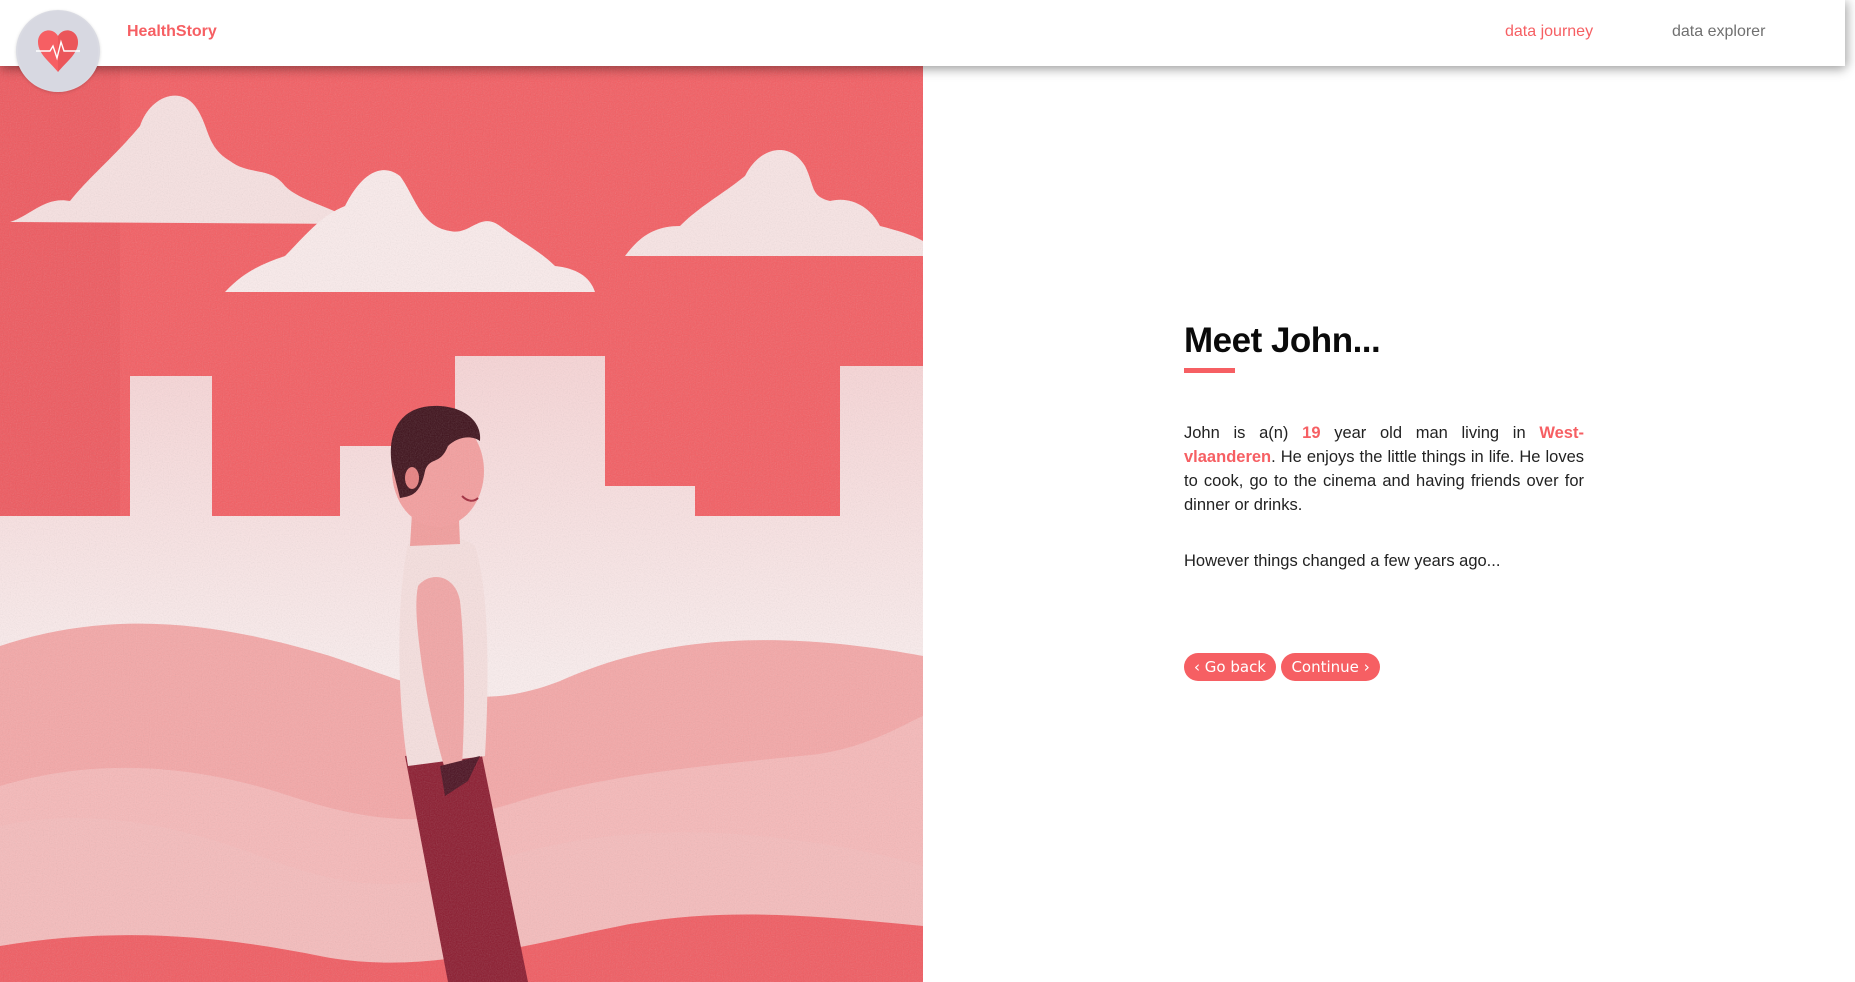  I want to click on top-navbar: HealthStory data journey data explorer, so click(922, 33).